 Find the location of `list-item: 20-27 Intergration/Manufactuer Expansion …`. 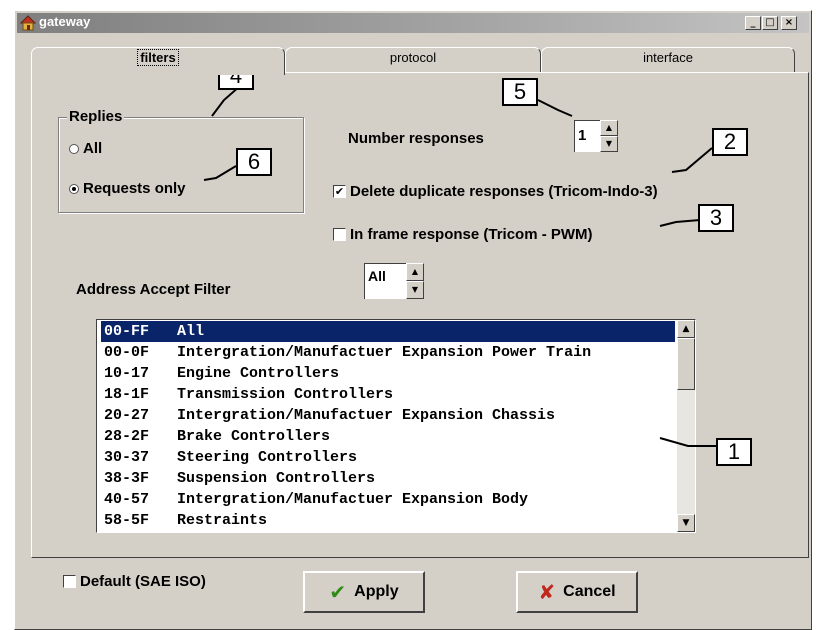

list-item: 20-27 Intergration/Manufactuer Expansion … is located at coordinates (388, 415).